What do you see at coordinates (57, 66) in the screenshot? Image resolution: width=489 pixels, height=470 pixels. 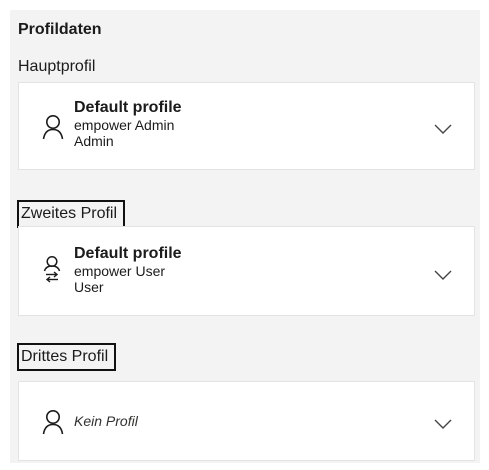 I see `main-profile-label: Hauptprofil` at bounding box center [57, 66].